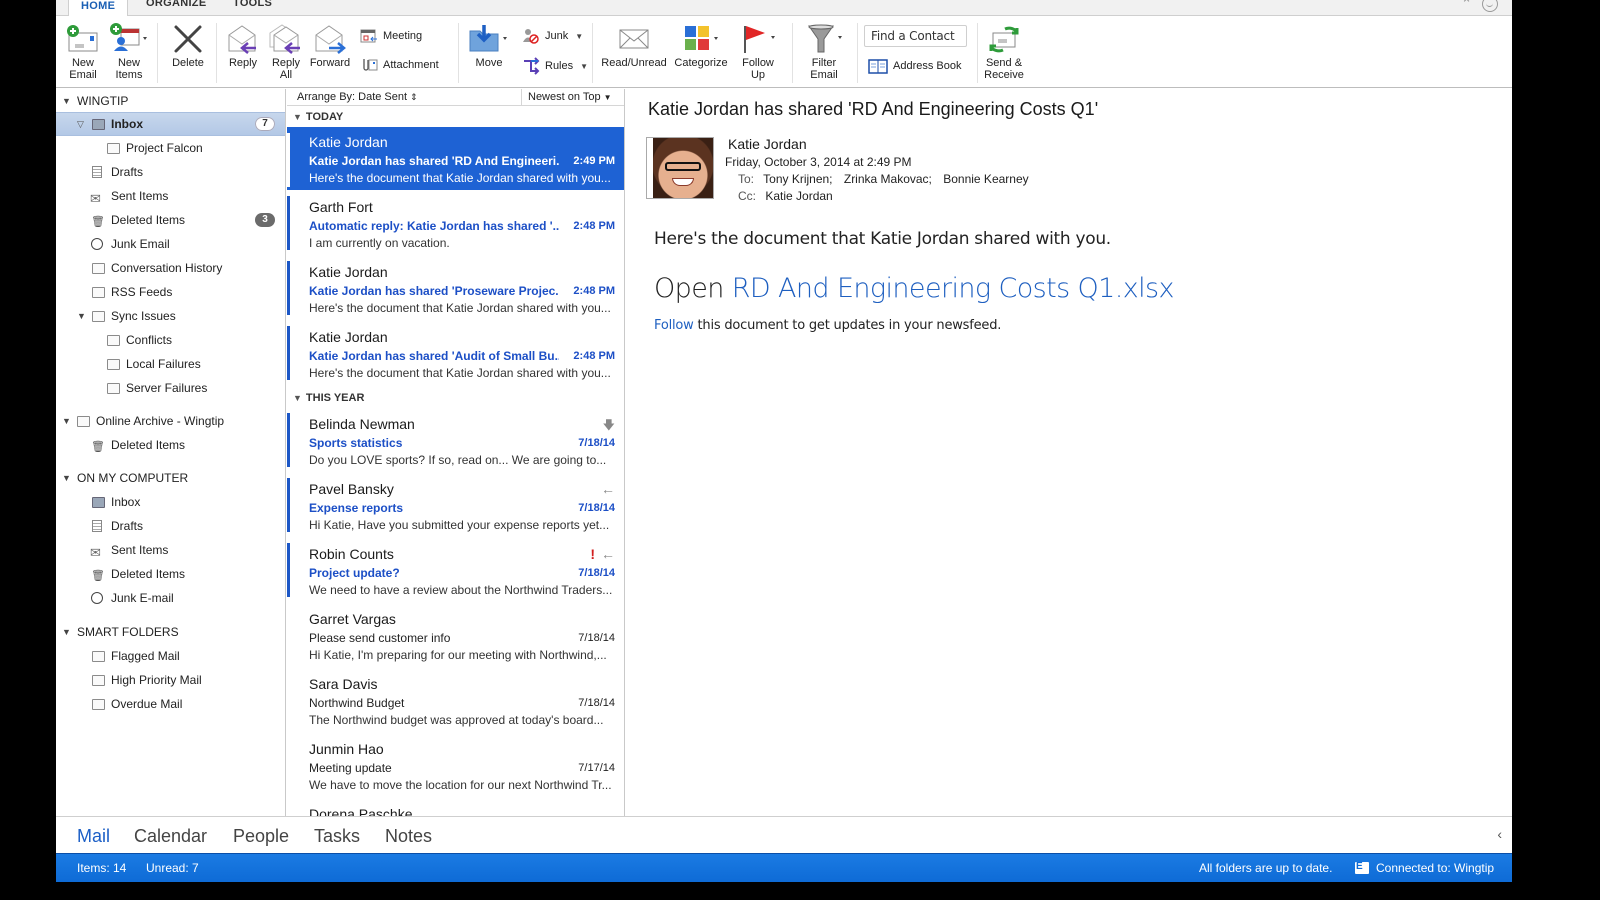  I want to click on new-items-icon, so click(129, 39).